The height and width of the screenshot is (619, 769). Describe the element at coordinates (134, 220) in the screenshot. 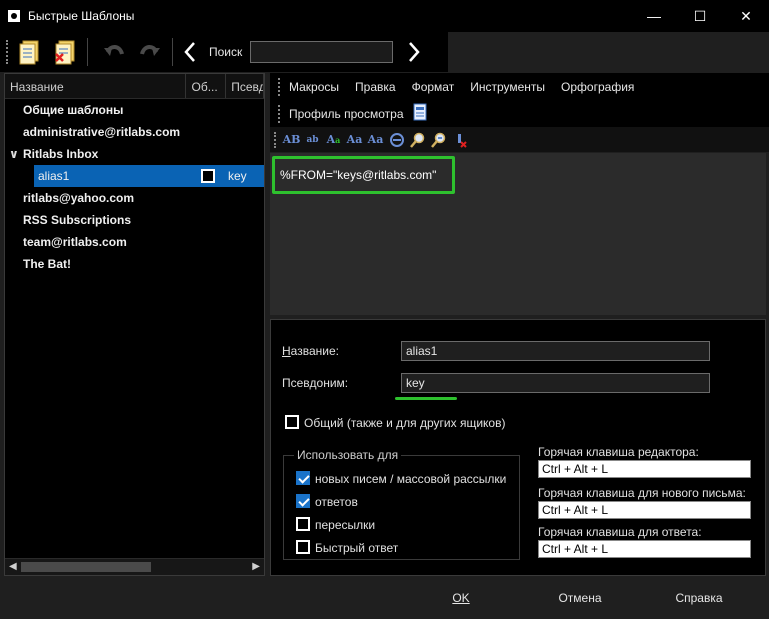

I see `tree-item: RSS Subscriptions` at that location.